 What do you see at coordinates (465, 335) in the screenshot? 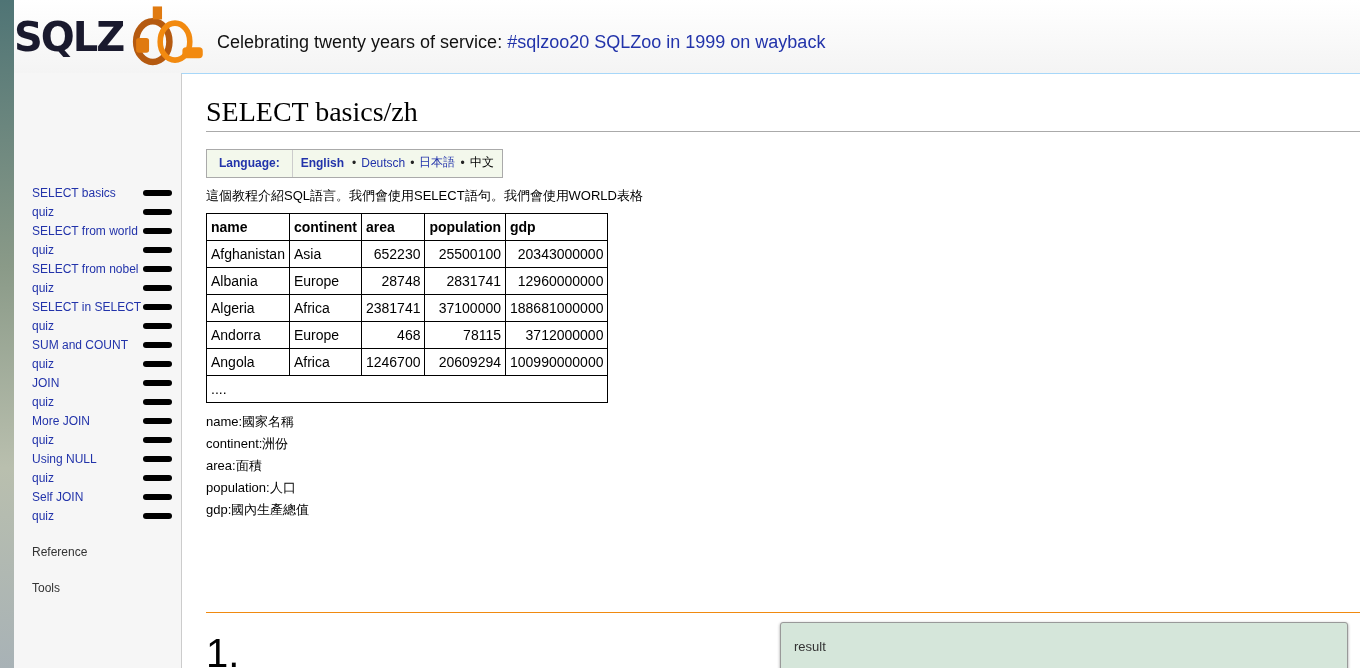
I see `table-cell: 78115` at bounding box center [465, 335].